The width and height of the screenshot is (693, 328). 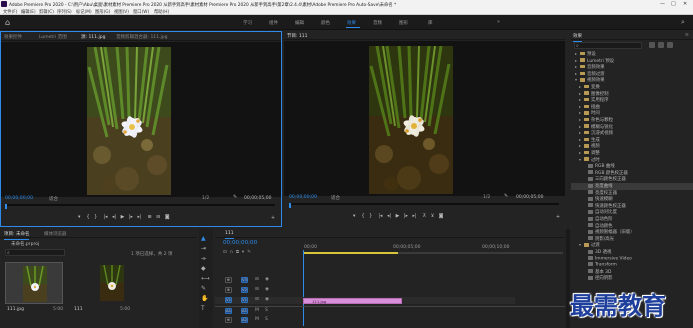 I want to click on track-v3-target: V3, so click(x=244, y=280).